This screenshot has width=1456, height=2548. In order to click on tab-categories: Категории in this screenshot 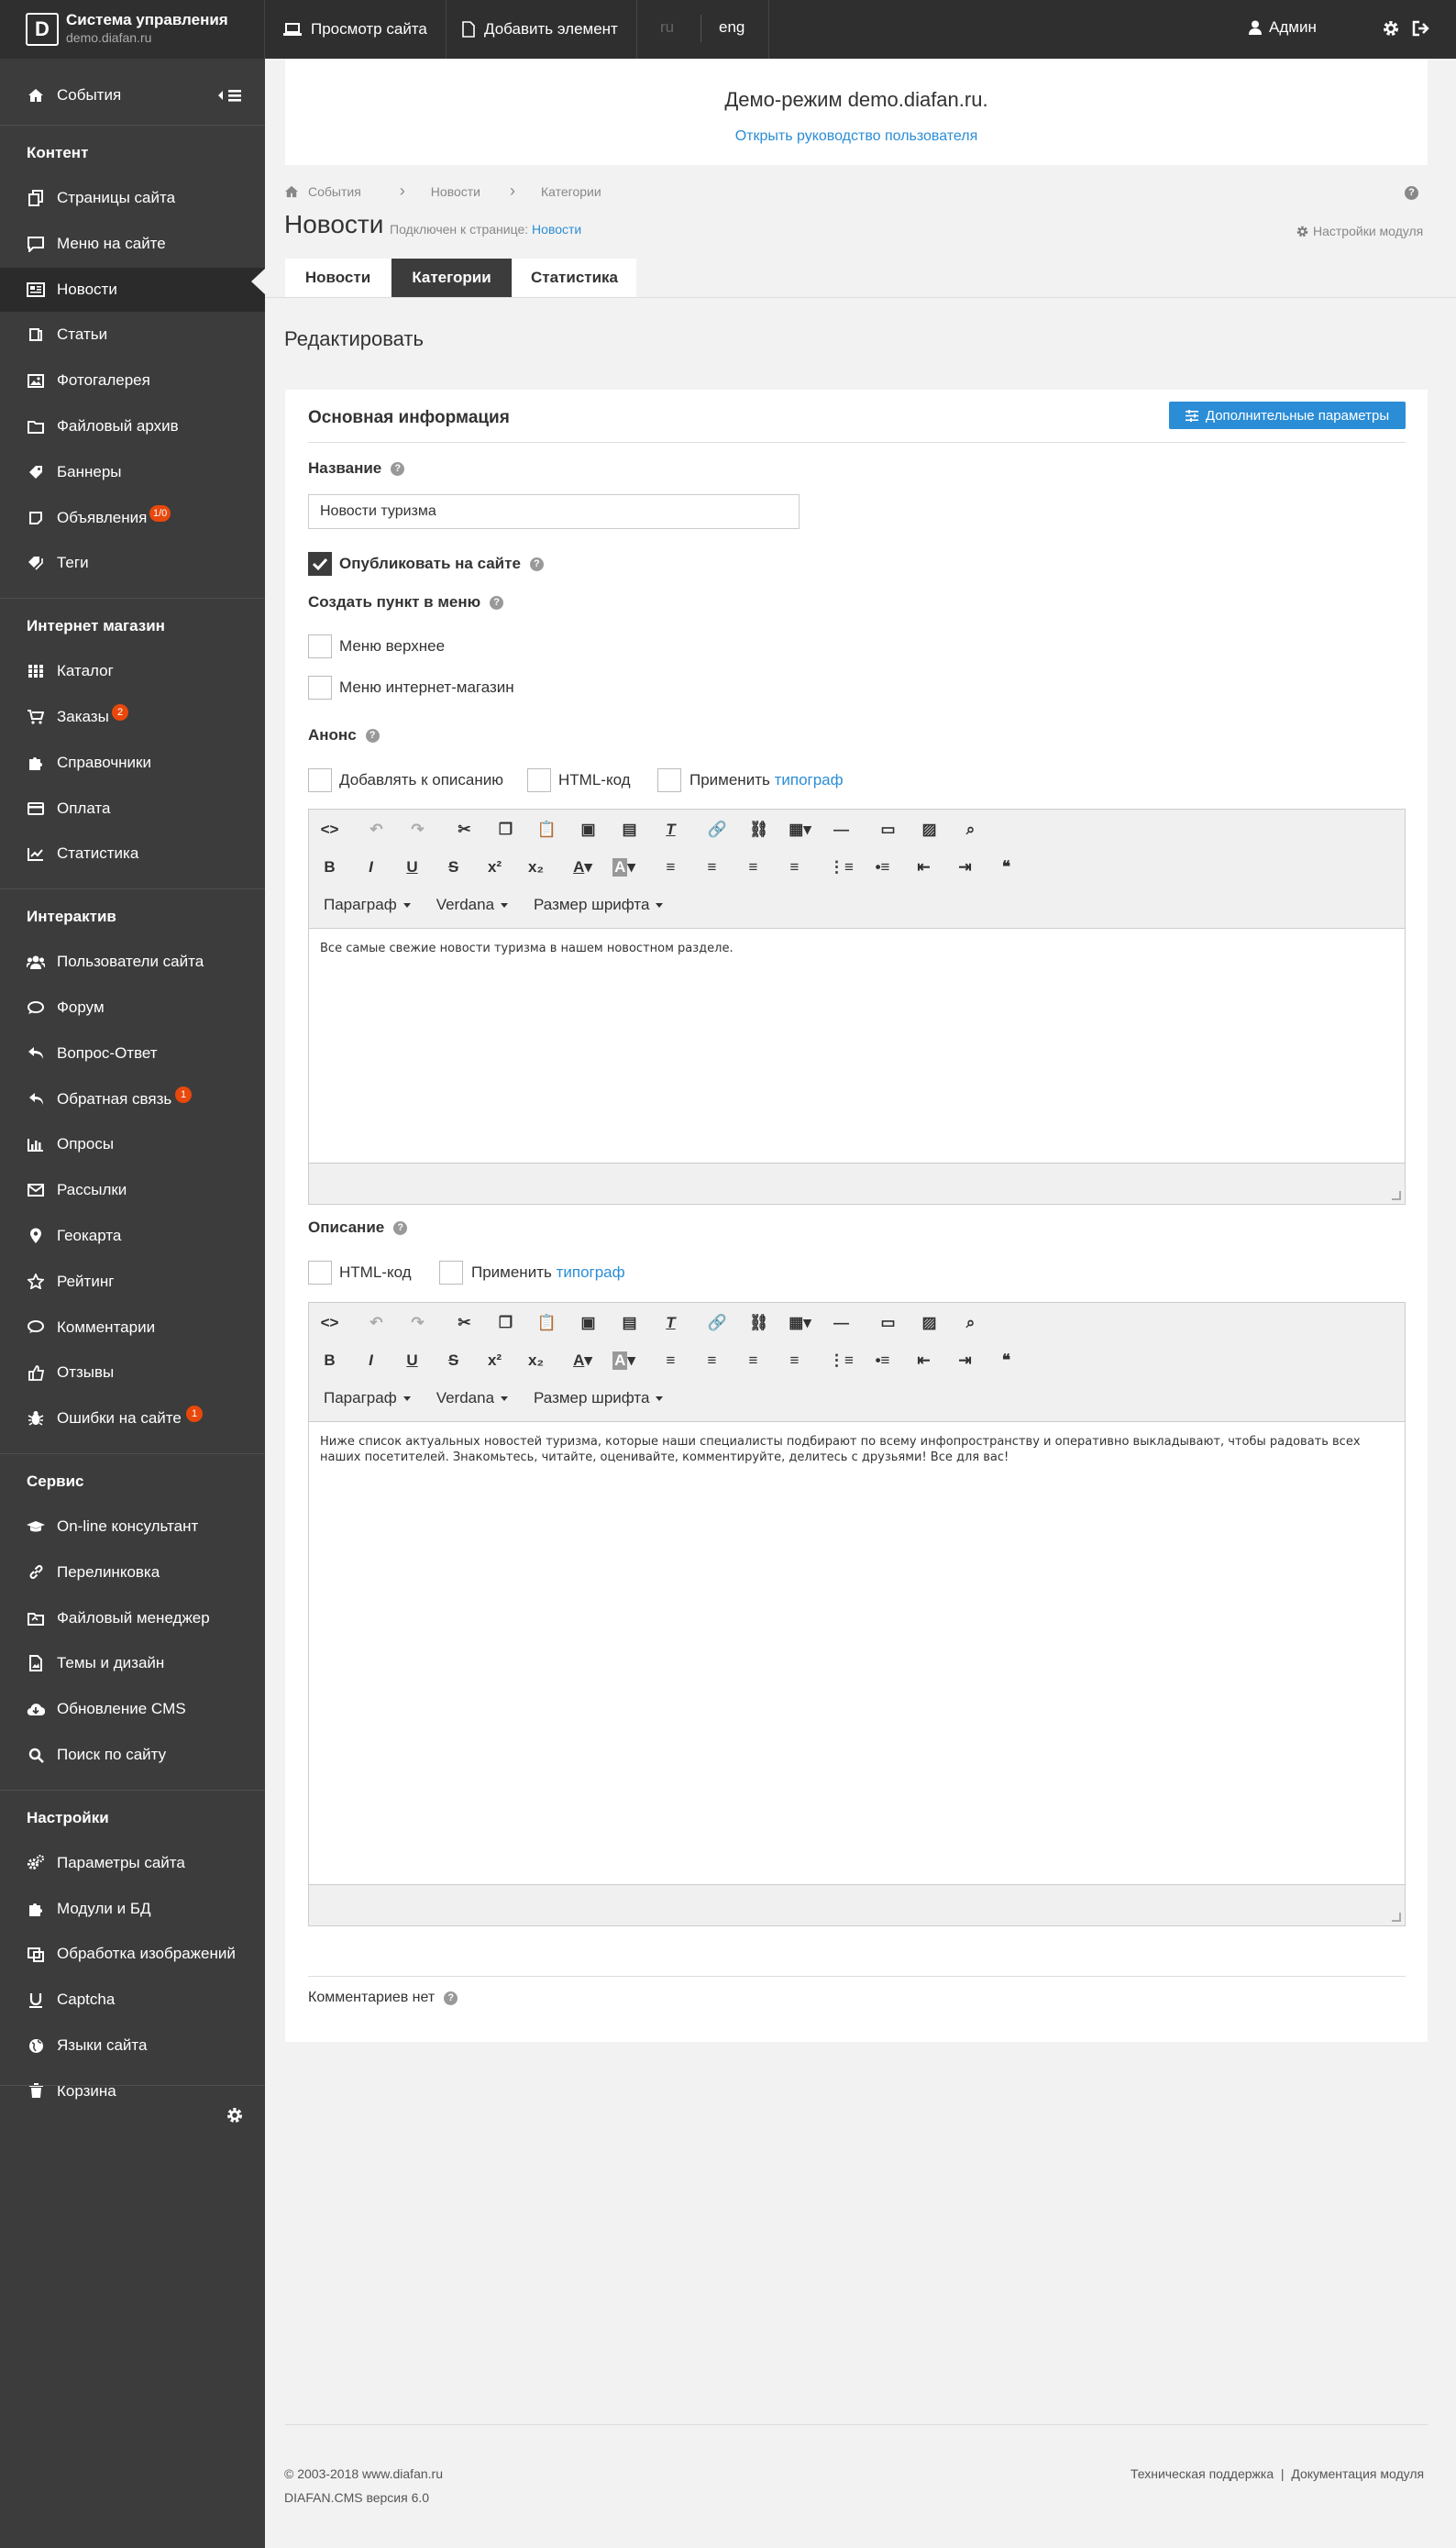, I will do `click(452, 278)`.